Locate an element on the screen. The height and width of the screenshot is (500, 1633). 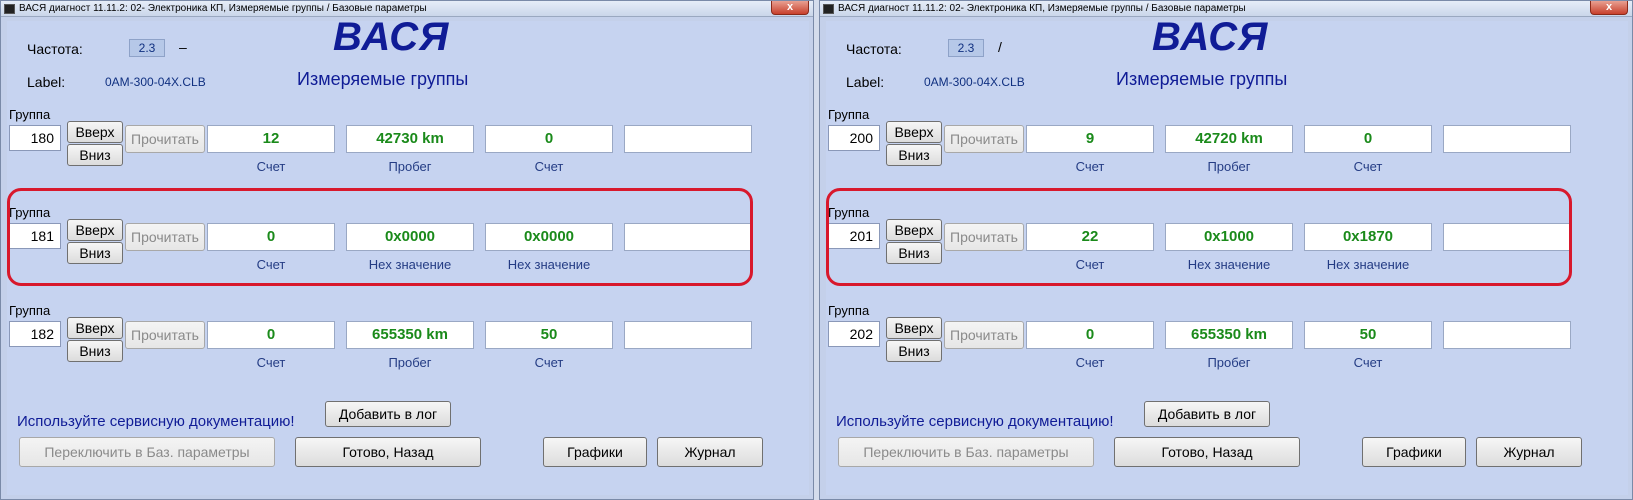
measurement-value: 42730 km is located at coordinates (410, 139).